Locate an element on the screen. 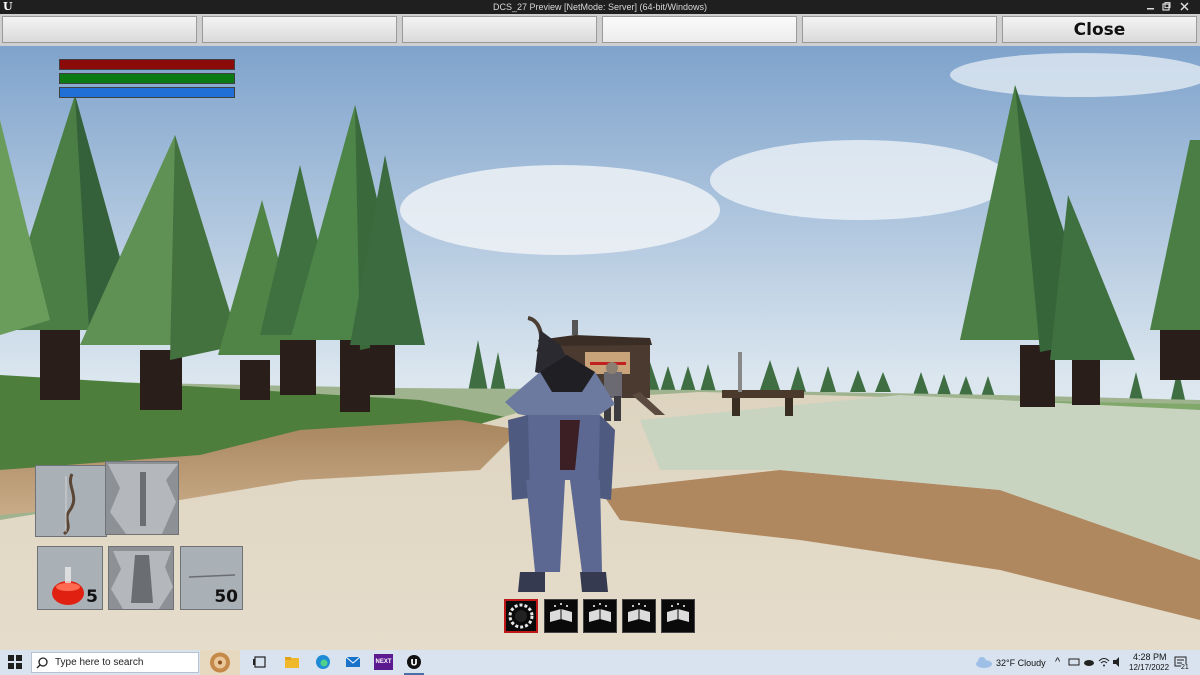  health-bar is located at coordinates (147, 64).